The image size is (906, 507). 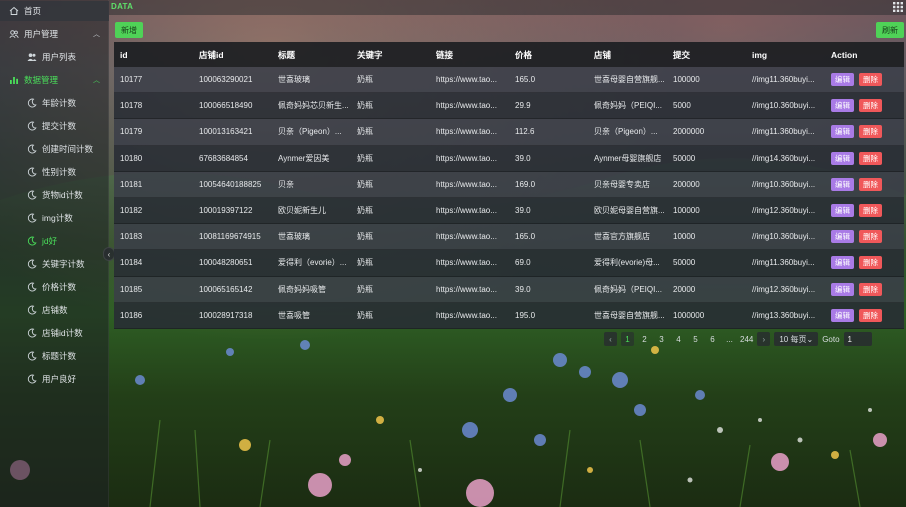 What do you see at coordinates (59, 379) in the screenshot?
I see `sidebar-item-label: 用户良好` at bounding box center [59, 379].